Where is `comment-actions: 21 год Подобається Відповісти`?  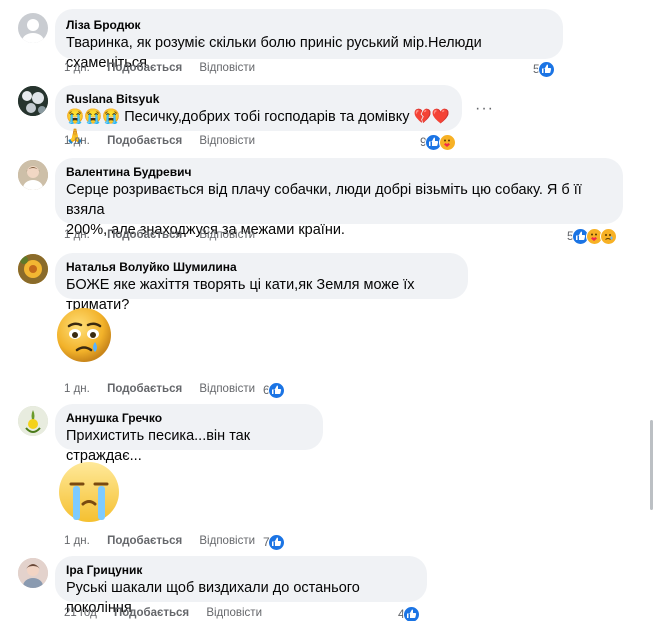
comment-actions: 21 год Подобається Відповісти is located at coordinates (170, 614).